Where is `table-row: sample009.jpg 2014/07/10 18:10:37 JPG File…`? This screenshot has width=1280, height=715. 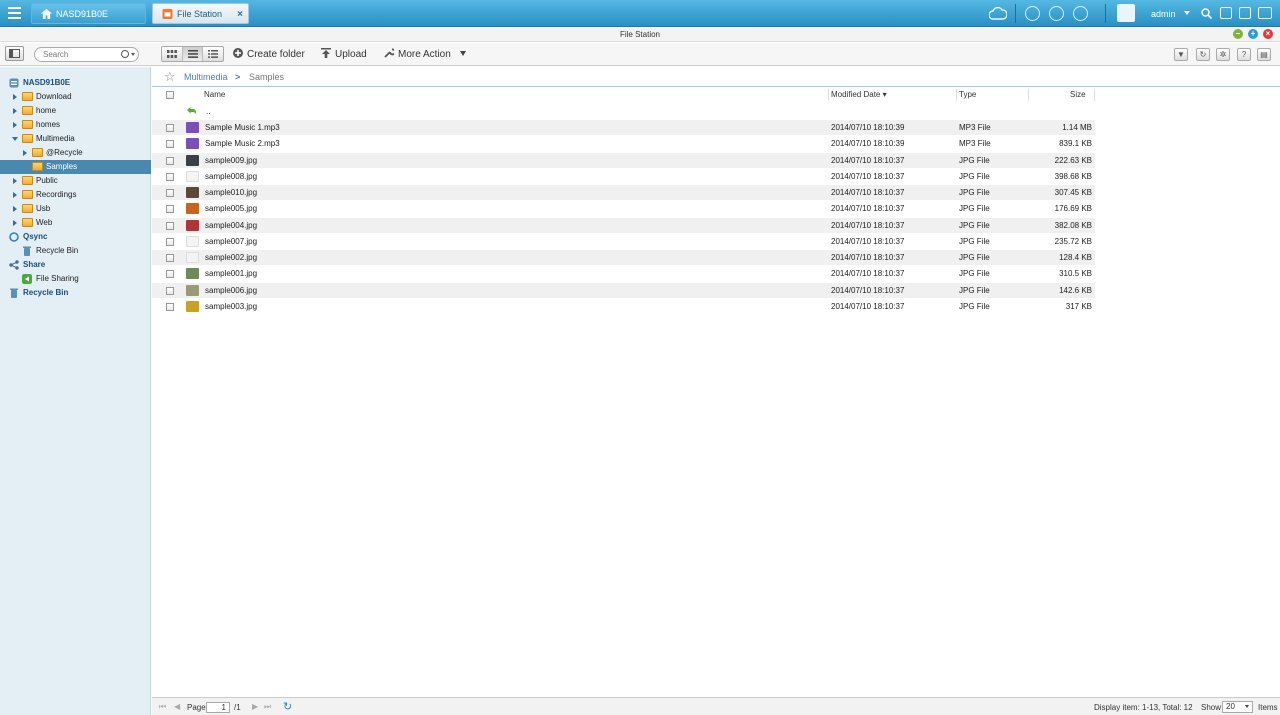 table-row: sample009.jpg 2014/07/10 18:10:37 JPG File… is located at coordinates (623, 160).